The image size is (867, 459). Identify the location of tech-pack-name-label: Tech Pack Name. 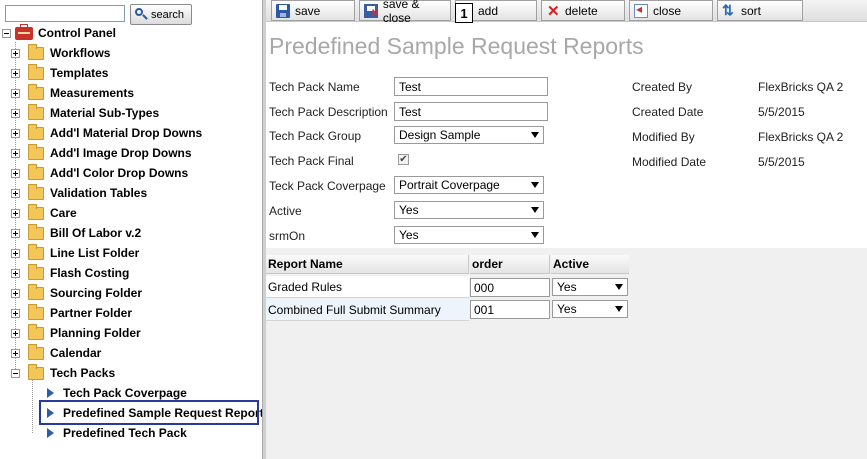
(314, 87).